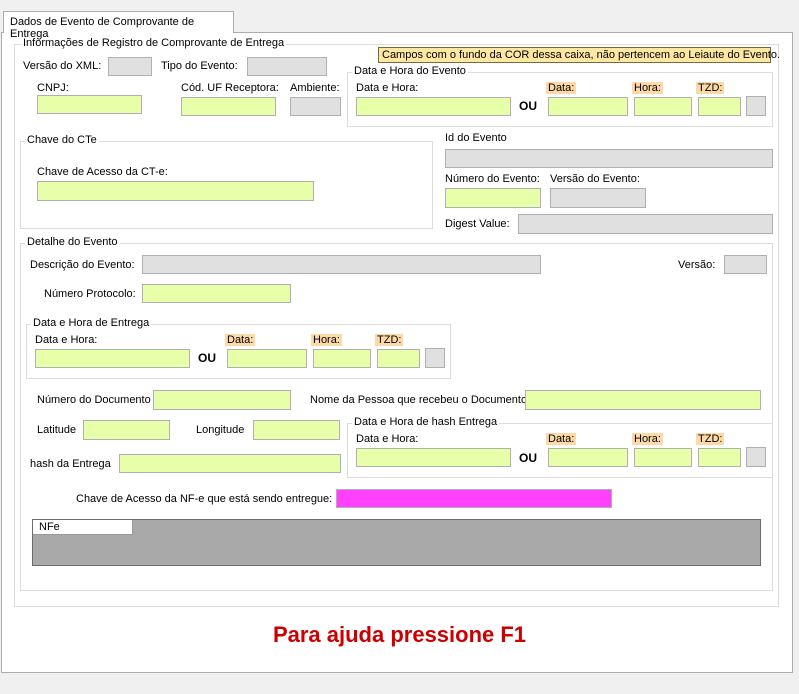  What do you see at coordinates (588, 457) in the screenshot?
I see `hash-data-field` at bounding box center [588, 457].